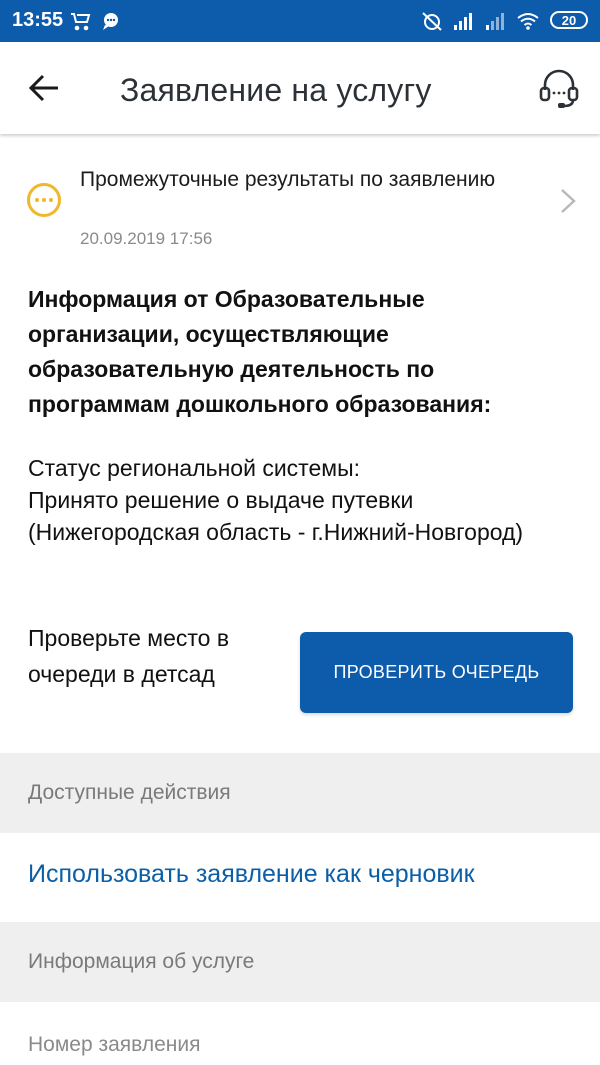  I want to click on support-button, so click(559, 88).